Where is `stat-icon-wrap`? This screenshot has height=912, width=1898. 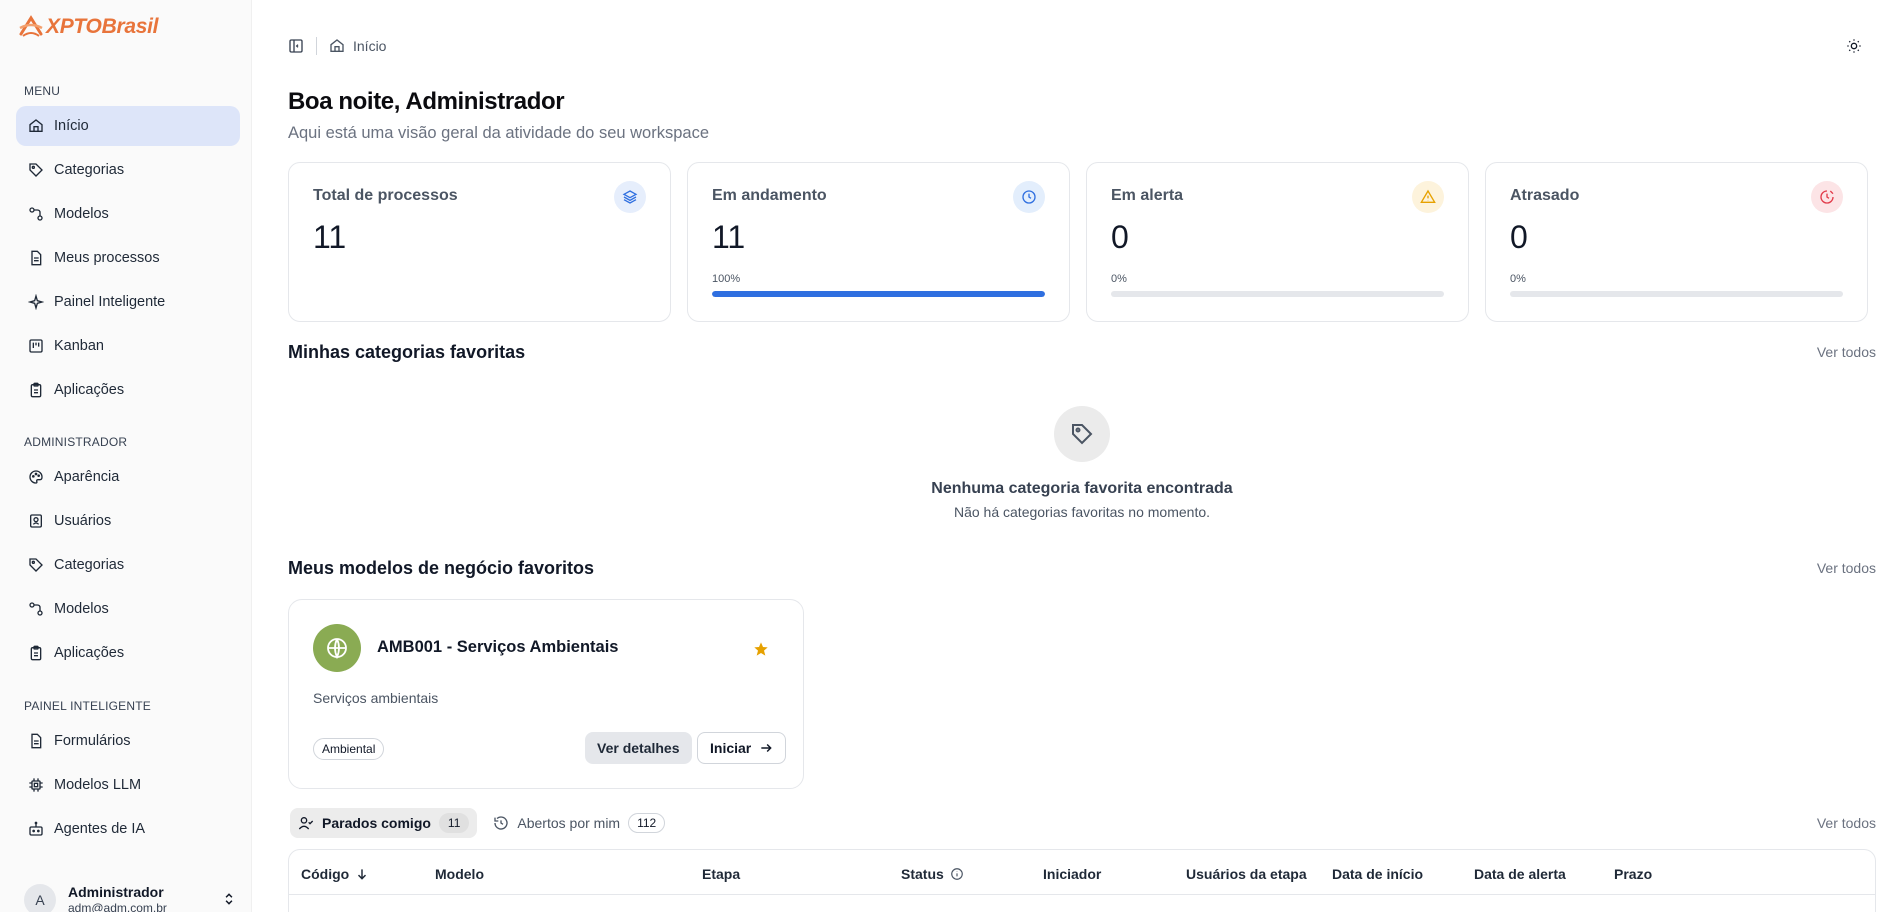
stat-icon-wrap is located at coordinates (1428, 197).